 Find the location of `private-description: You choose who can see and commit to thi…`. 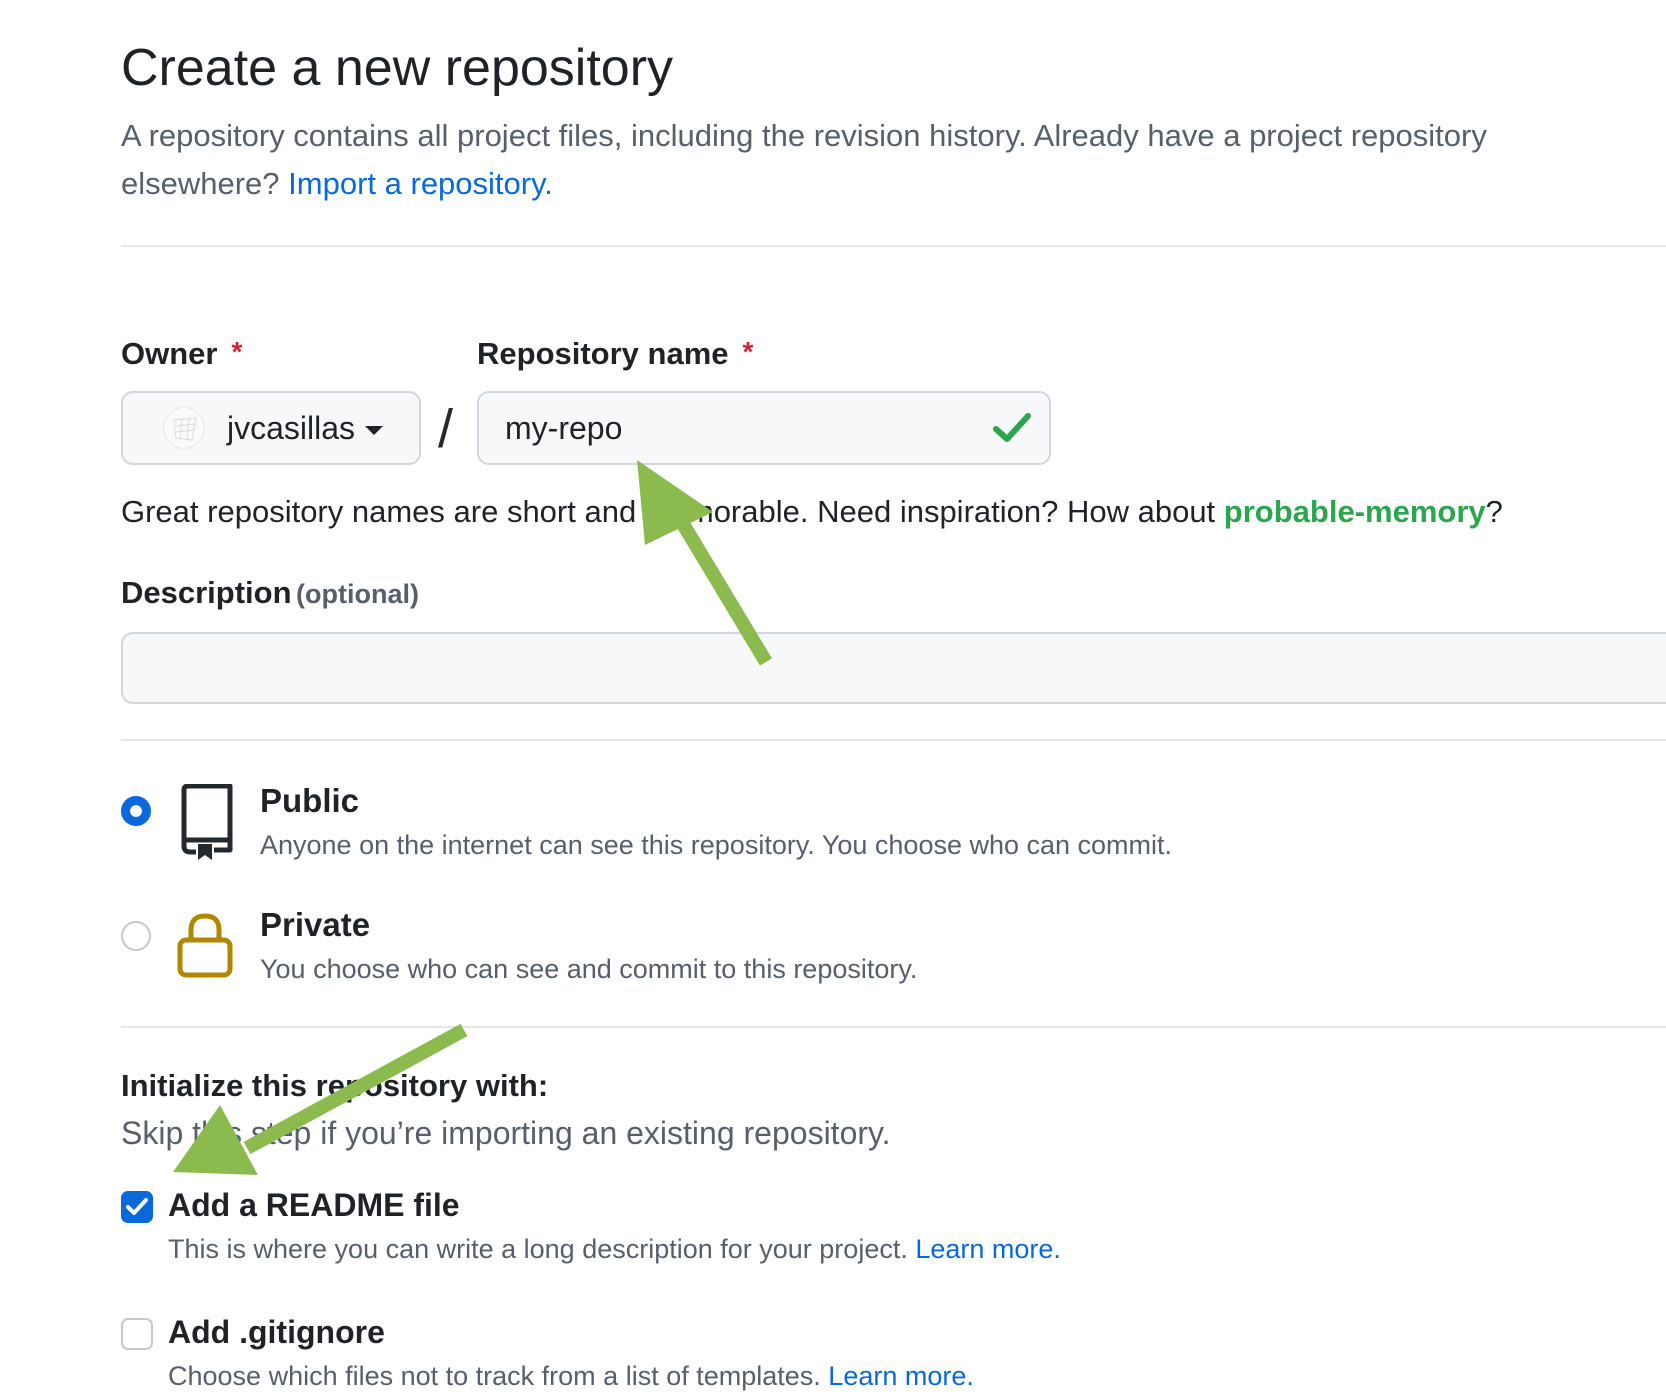

private-description: You choose who can see and commit to thi… is located at coordinates (589, 969).